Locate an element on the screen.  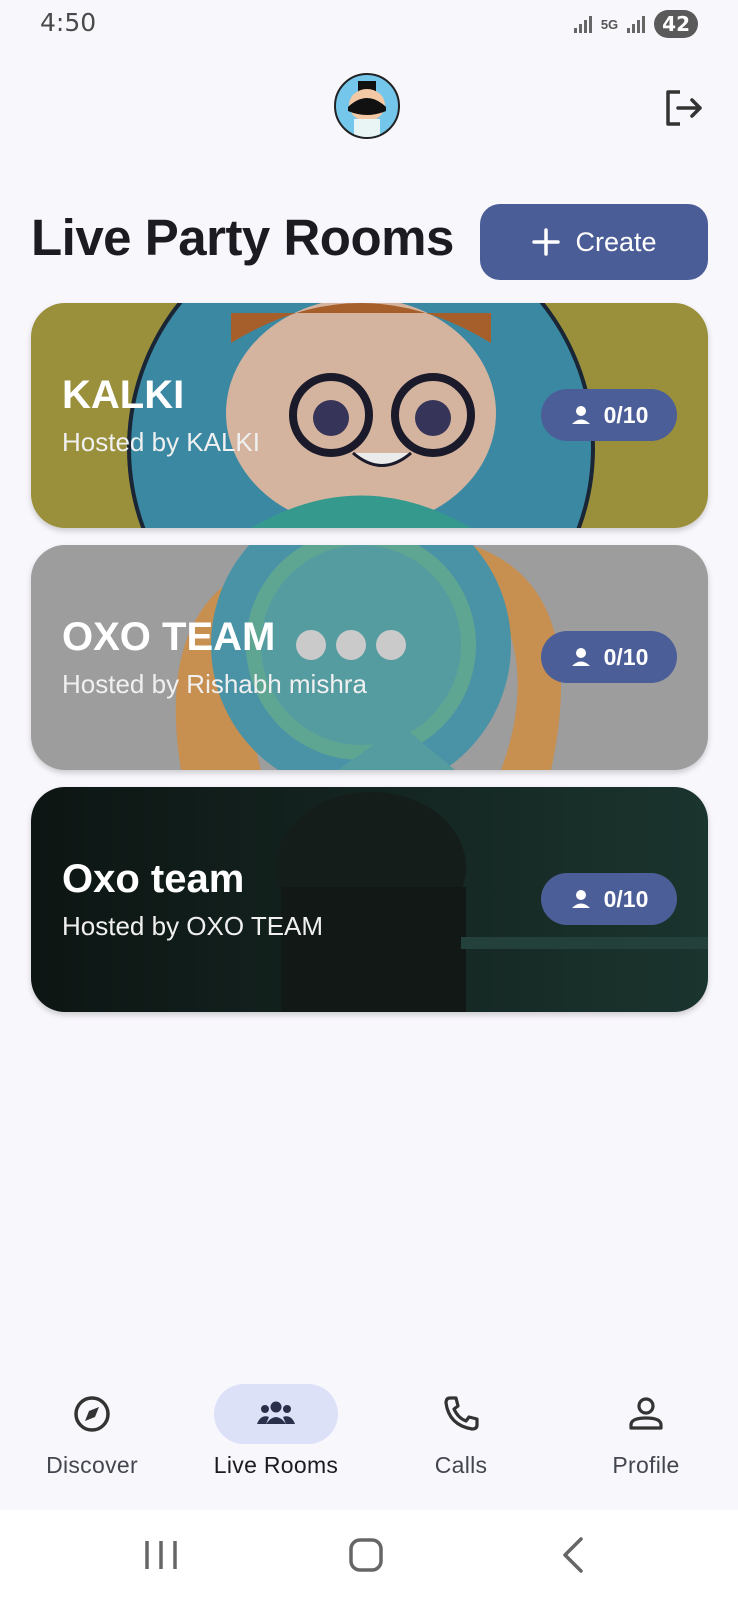
create-room-button: Create is located at coordinates (594, 242).